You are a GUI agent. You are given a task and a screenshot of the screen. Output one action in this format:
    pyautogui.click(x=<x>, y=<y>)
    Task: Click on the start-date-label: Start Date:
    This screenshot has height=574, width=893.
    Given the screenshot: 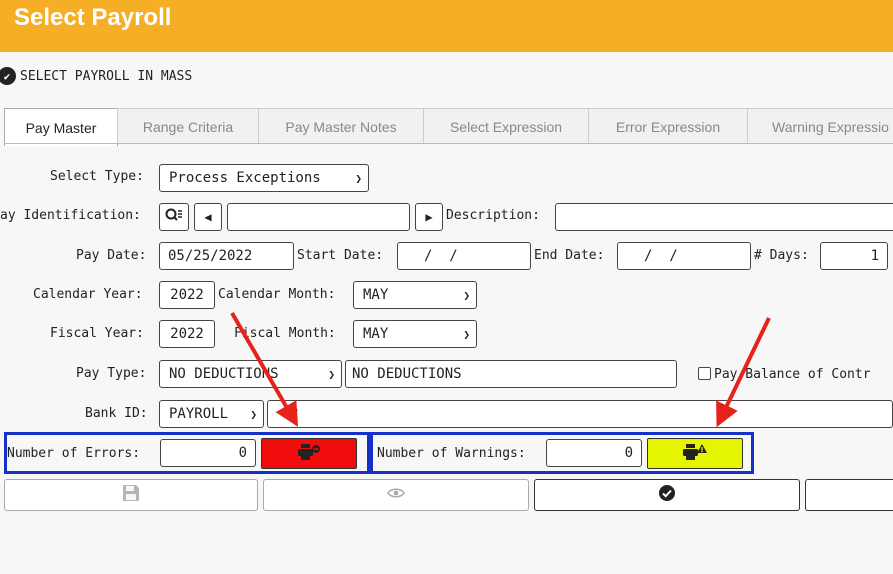 What is the action you would take?
    pyautogui.click(x=340, y=255)
    